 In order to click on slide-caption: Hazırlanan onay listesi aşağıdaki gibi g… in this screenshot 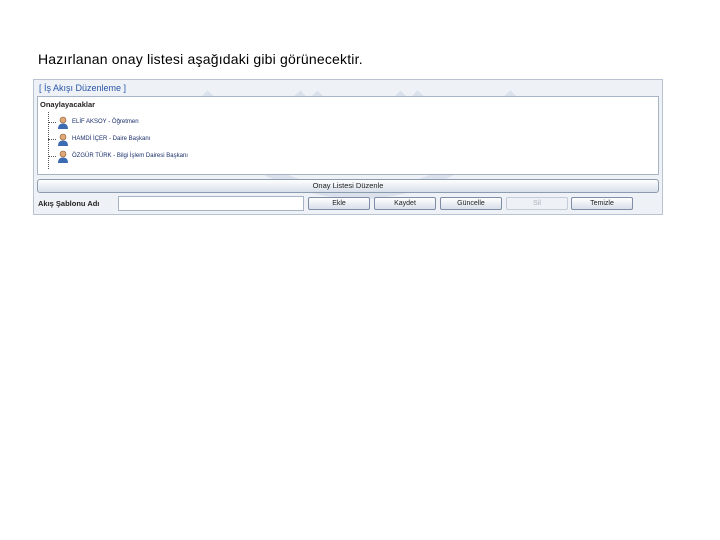, I will do `click(200, 59)`.